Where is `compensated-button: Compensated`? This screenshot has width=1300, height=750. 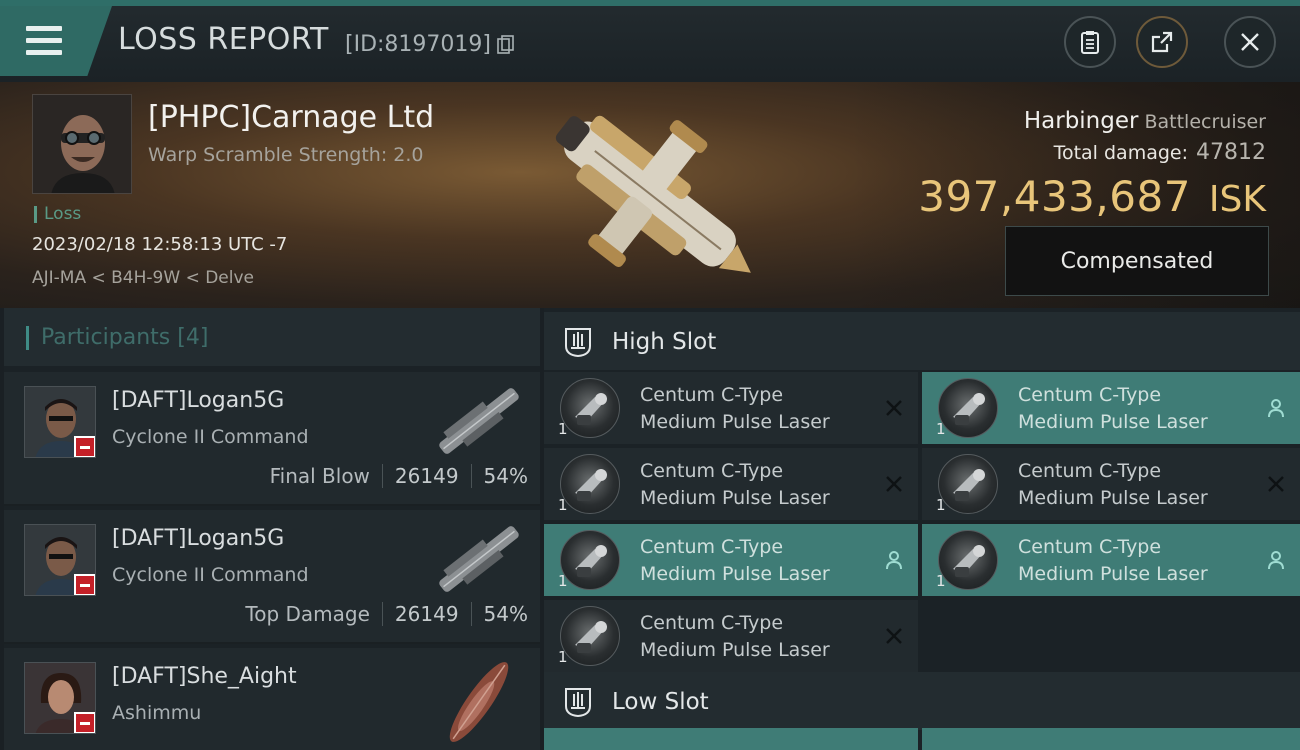 compensated-button: Compensated is located at coordinates (1137, 261).